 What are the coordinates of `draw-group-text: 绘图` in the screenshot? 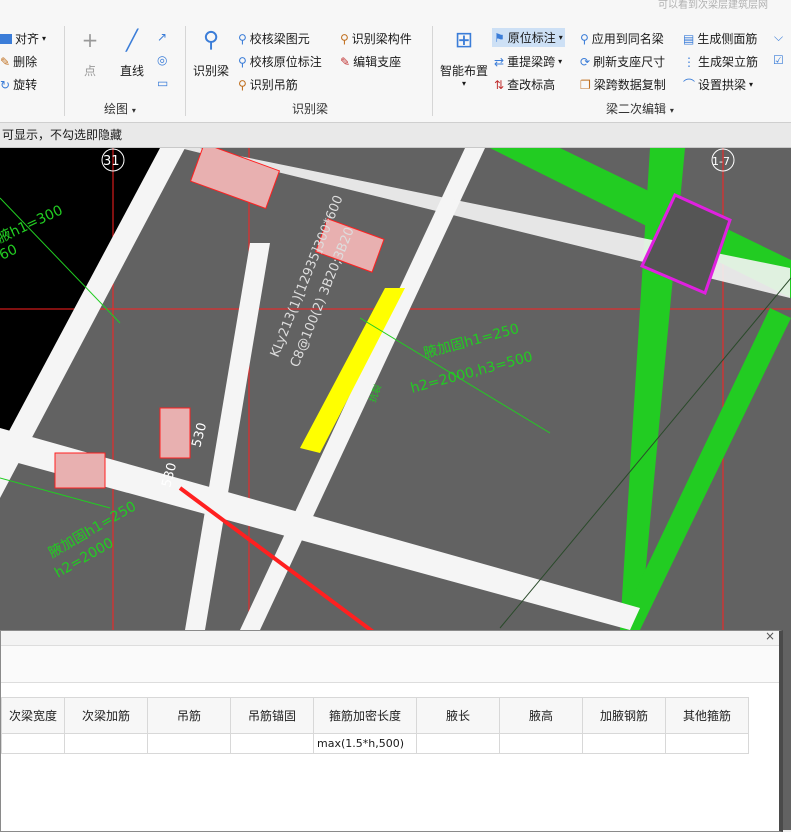 It's located at (116, 109).